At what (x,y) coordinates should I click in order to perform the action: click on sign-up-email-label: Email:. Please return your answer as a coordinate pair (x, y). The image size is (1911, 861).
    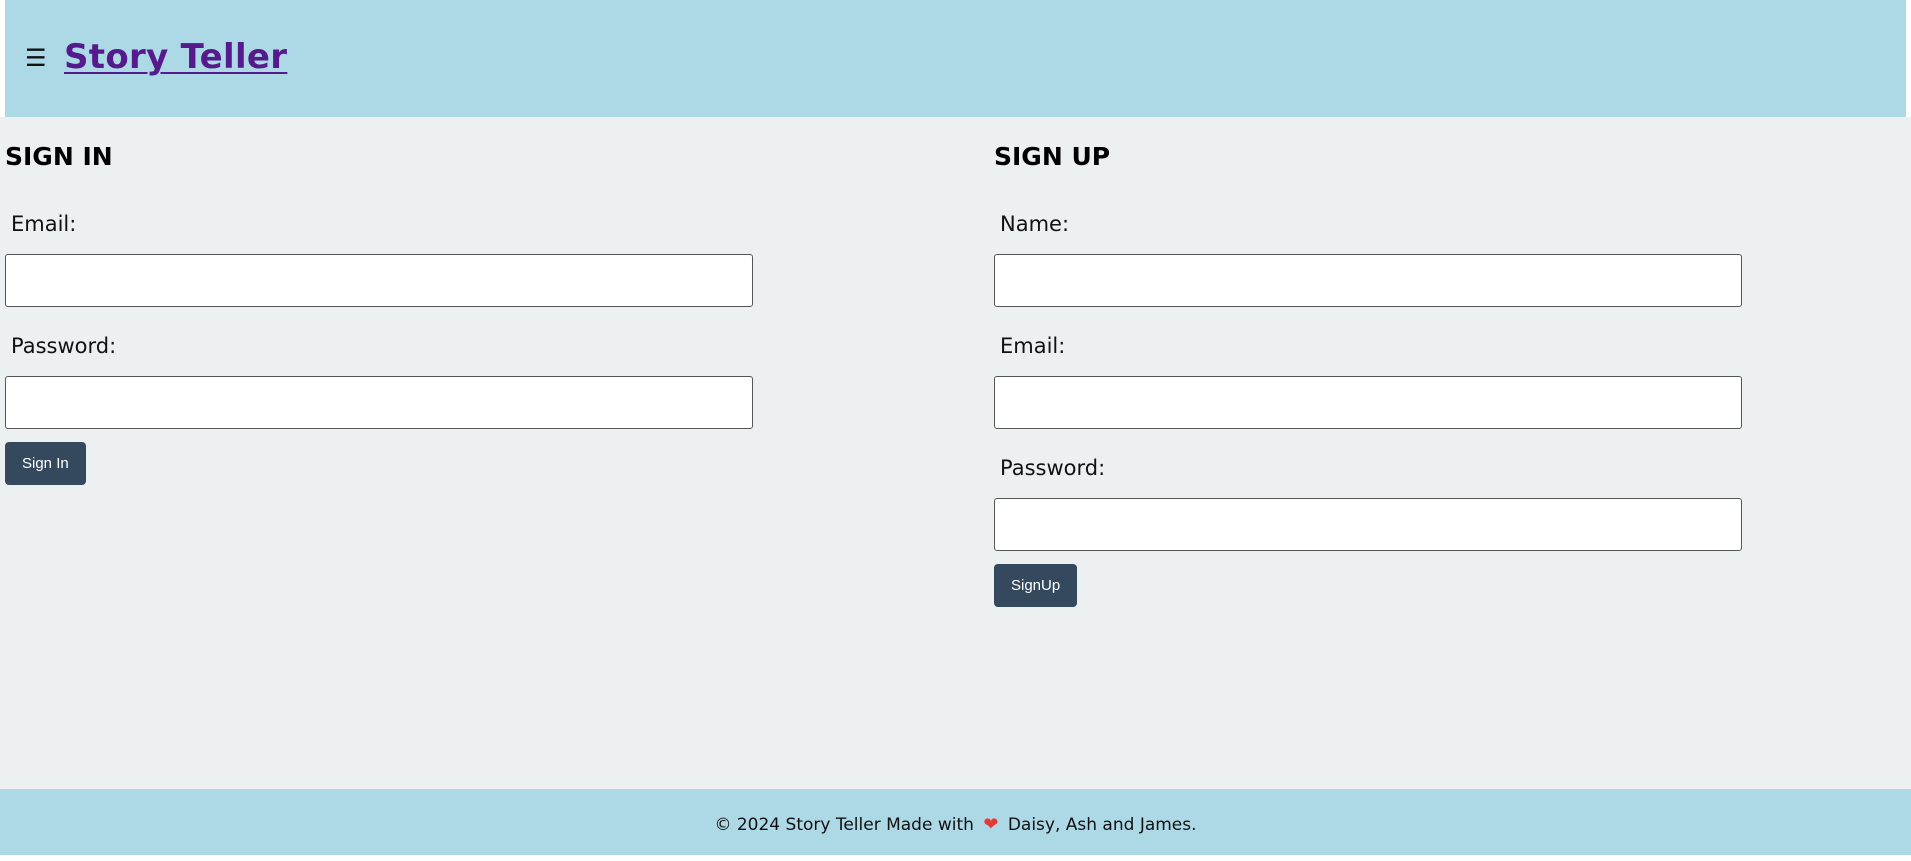
    Looking at the image, I should click on (1033, 346).